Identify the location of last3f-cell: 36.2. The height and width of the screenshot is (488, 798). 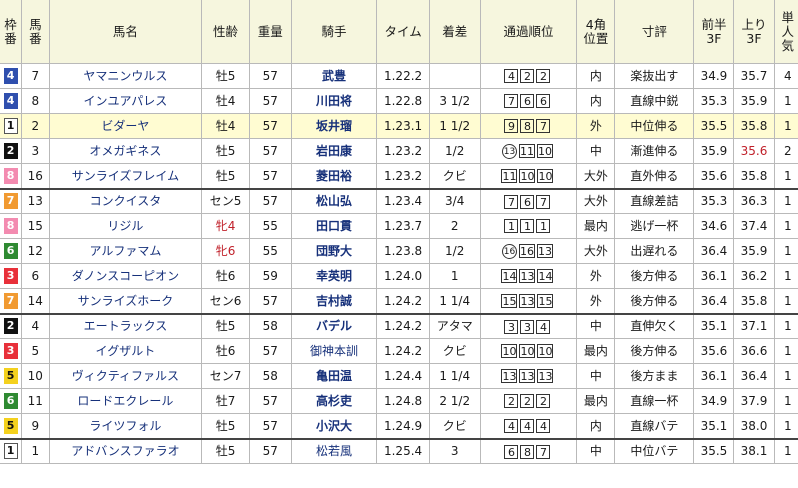
(754, 276).